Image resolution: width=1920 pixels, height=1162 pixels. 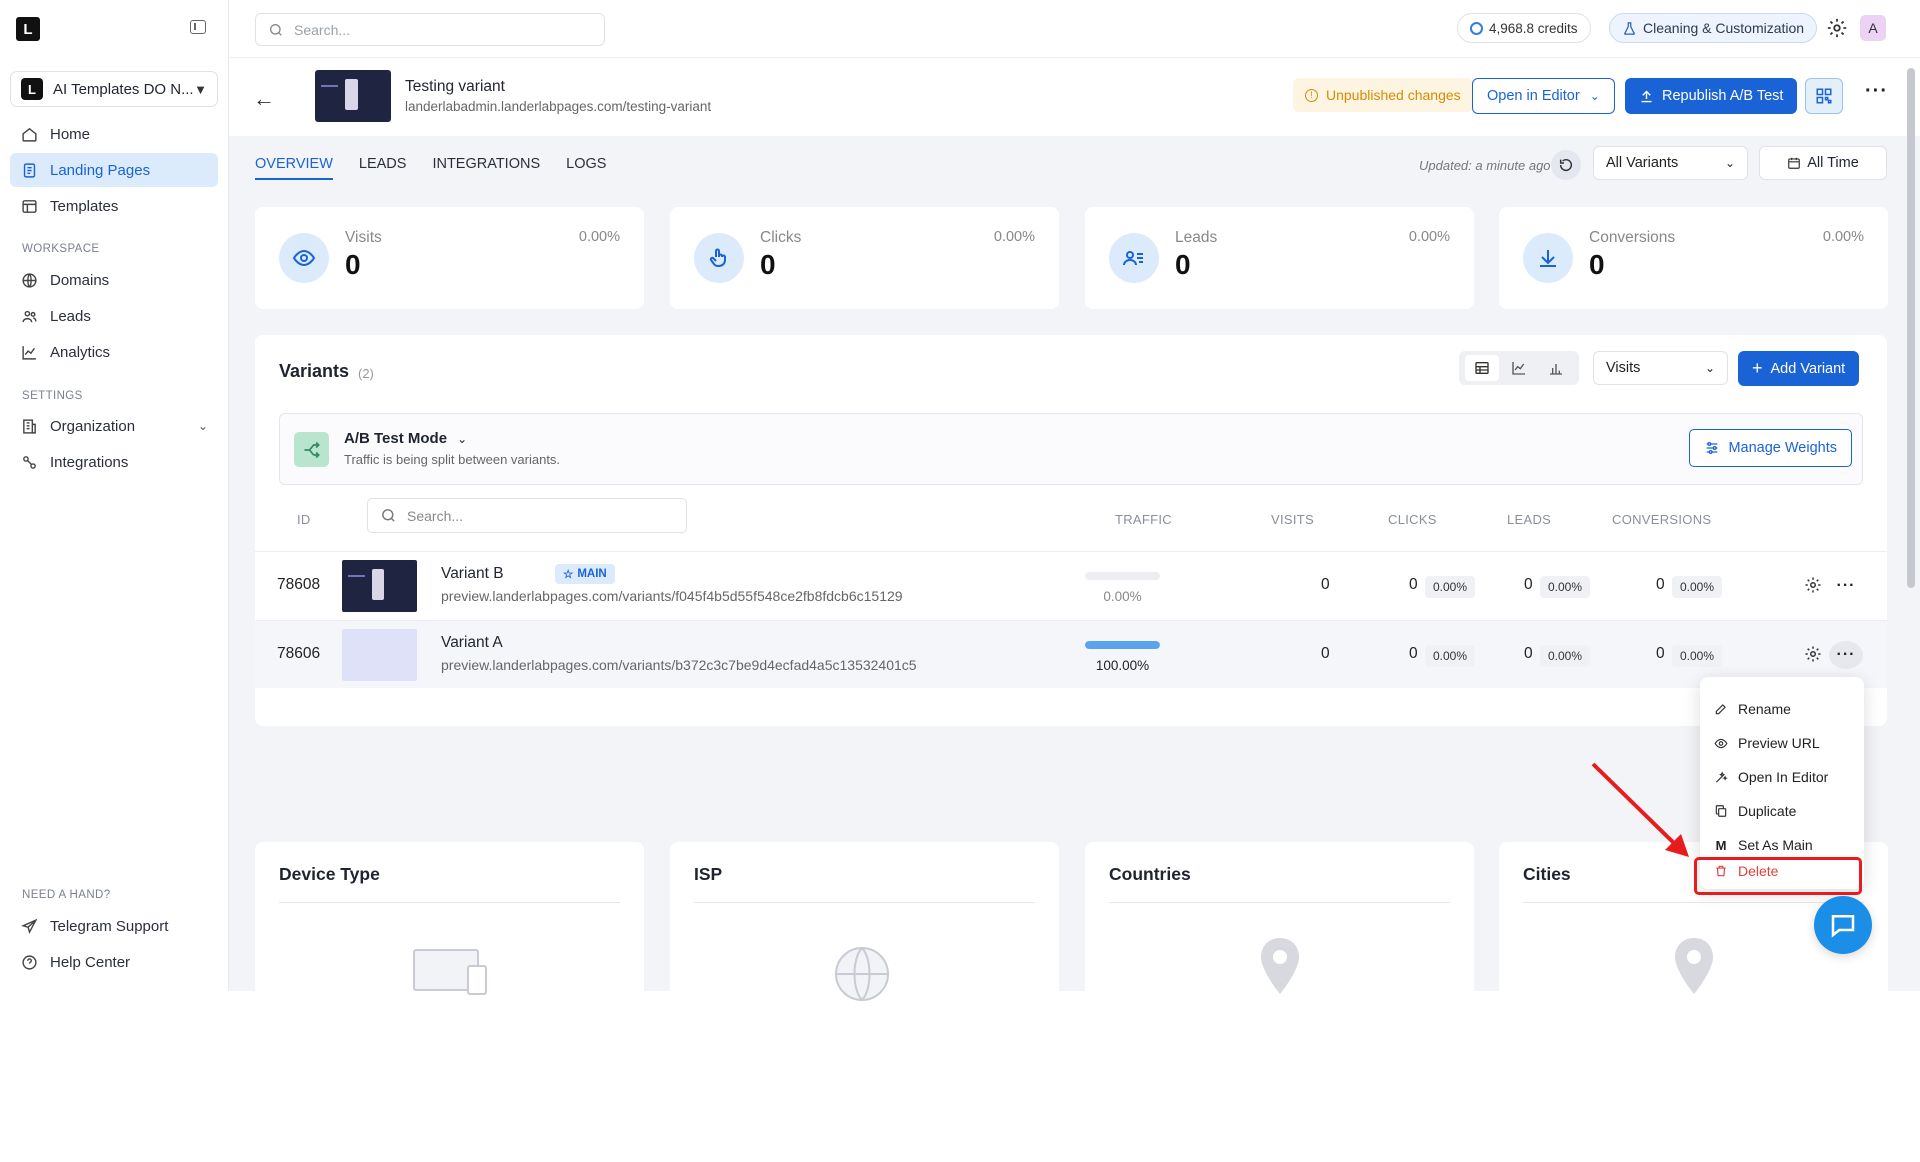 What do you see at coordinates (1782, 448) in the screenshot?
I see `manage-weights-label: Manage Weights` at bounding box center [1782, 448].